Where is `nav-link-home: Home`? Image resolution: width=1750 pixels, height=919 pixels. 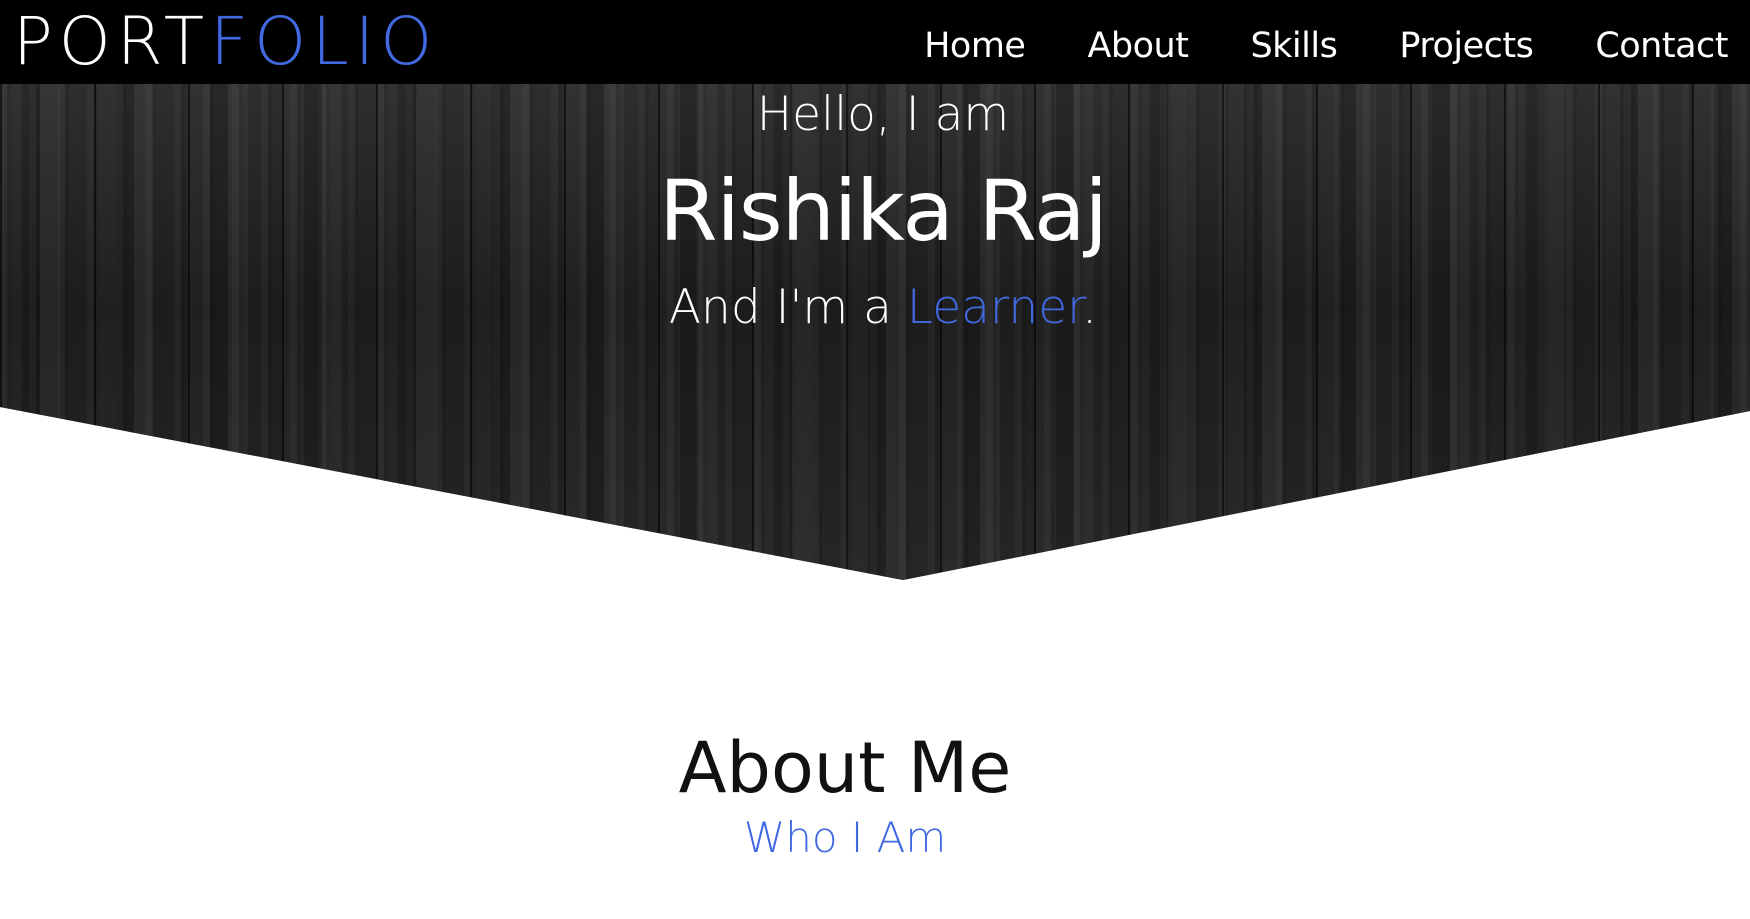 nav-link-home: Home is located at coordinates (975, 46).